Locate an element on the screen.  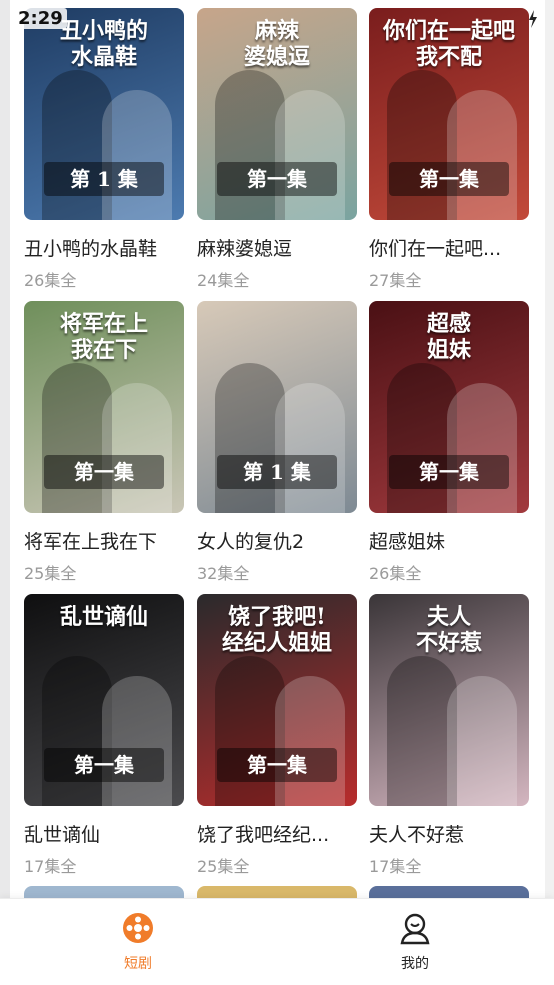
tab-short-drama: 短剧 is located at coordinates (138, 942).